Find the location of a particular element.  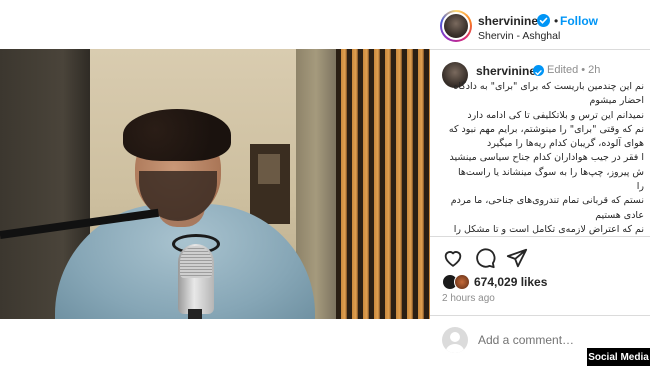

likes-row: 674,029 likes is located at coordinates (540, 282).